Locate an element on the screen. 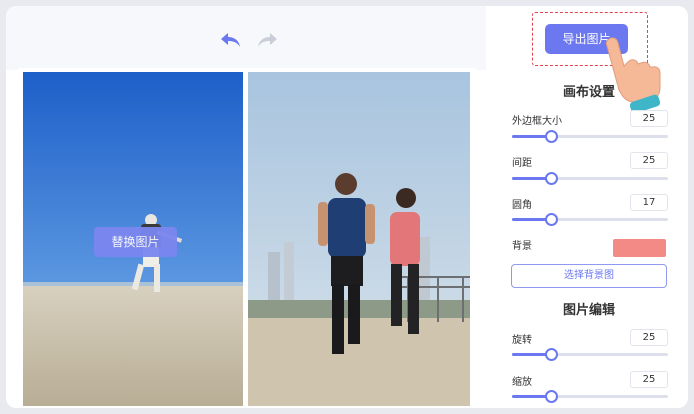  pointing-hand-icon is located at coordinates (633, 75).